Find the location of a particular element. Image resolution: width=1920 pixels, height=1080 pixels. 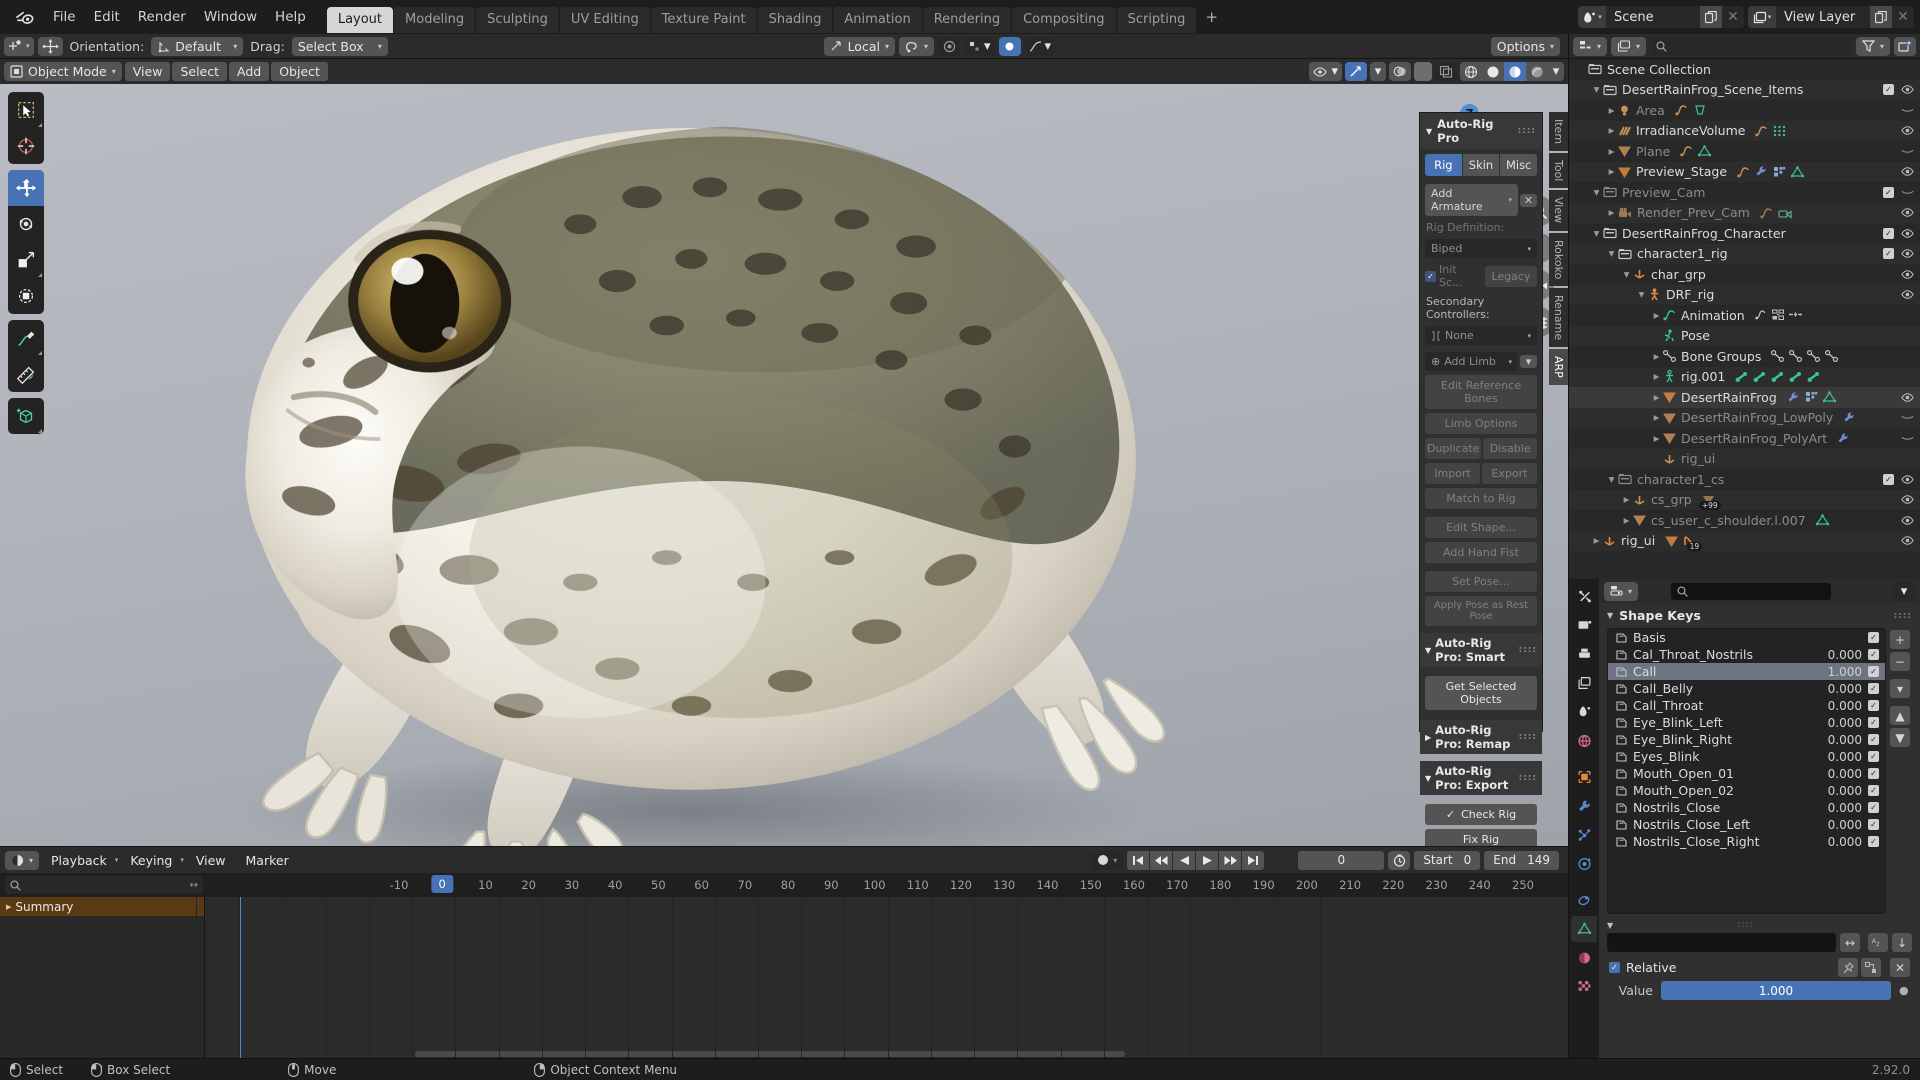

outliner-row: ▶ rig_ui 19 is located at coordinates (1744, 540).